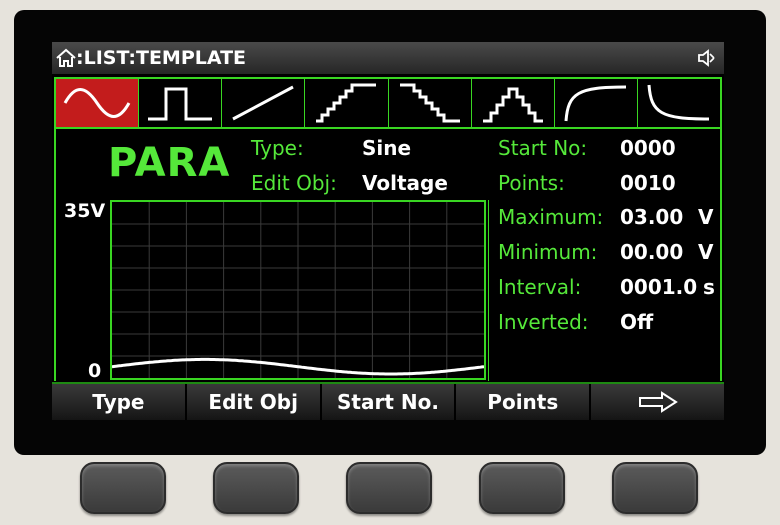 This screenshot has width=780, height=525. I want to click on maximum-unit: V, so click(706, 217).